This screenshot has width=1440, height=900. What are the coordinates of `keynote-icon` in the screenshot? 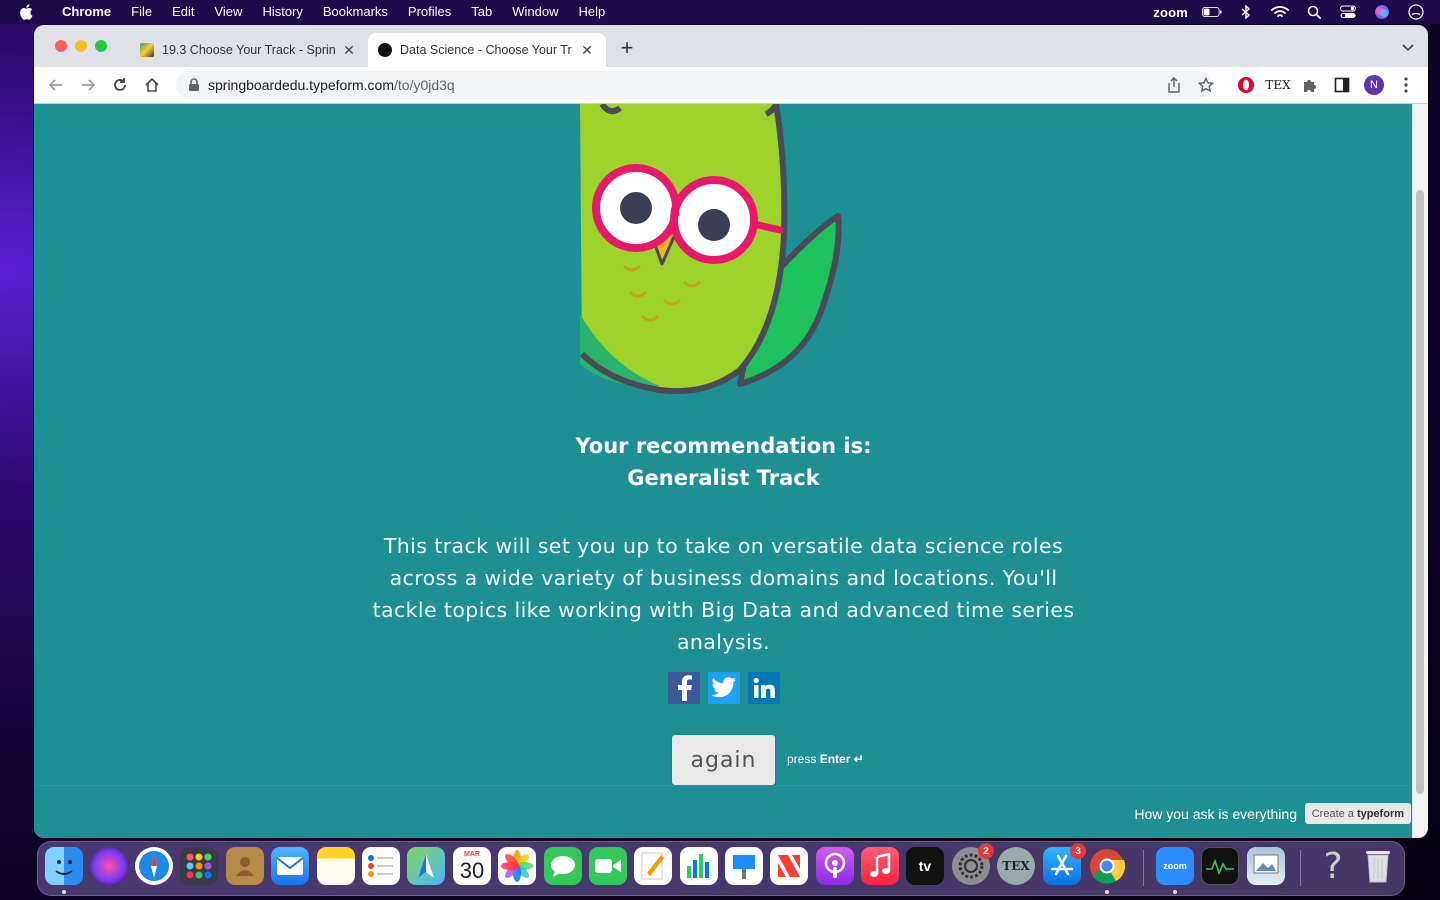 It's located at (744, 866).